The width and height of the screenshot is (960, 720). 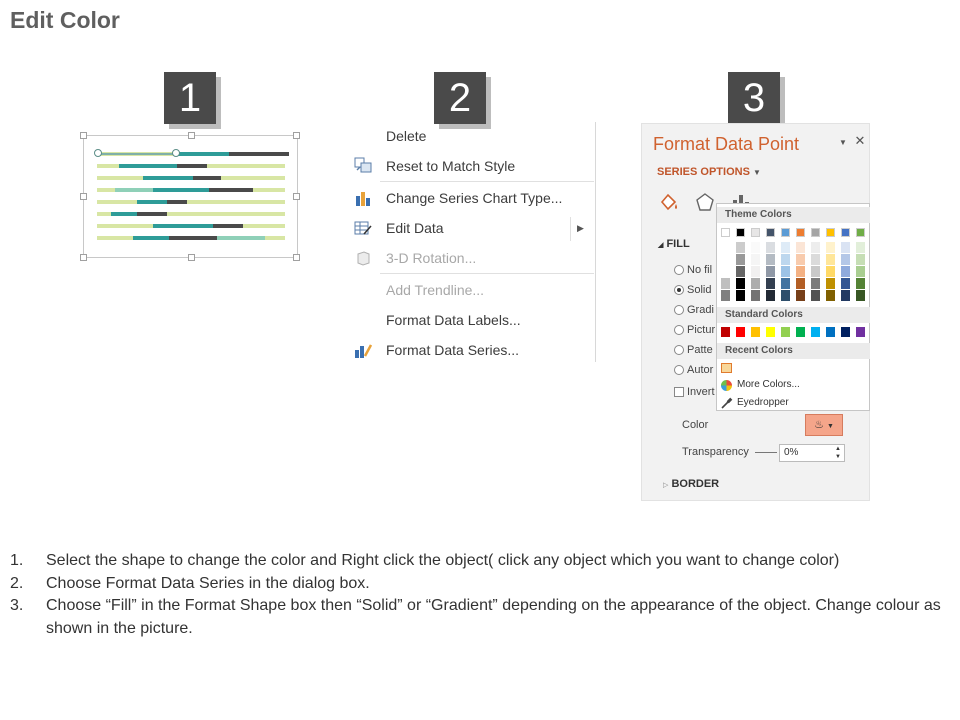 What do you see at coordinates (135, 154) in the screenshot?
I see `selected-series-line` at bounding box center [135, 154].